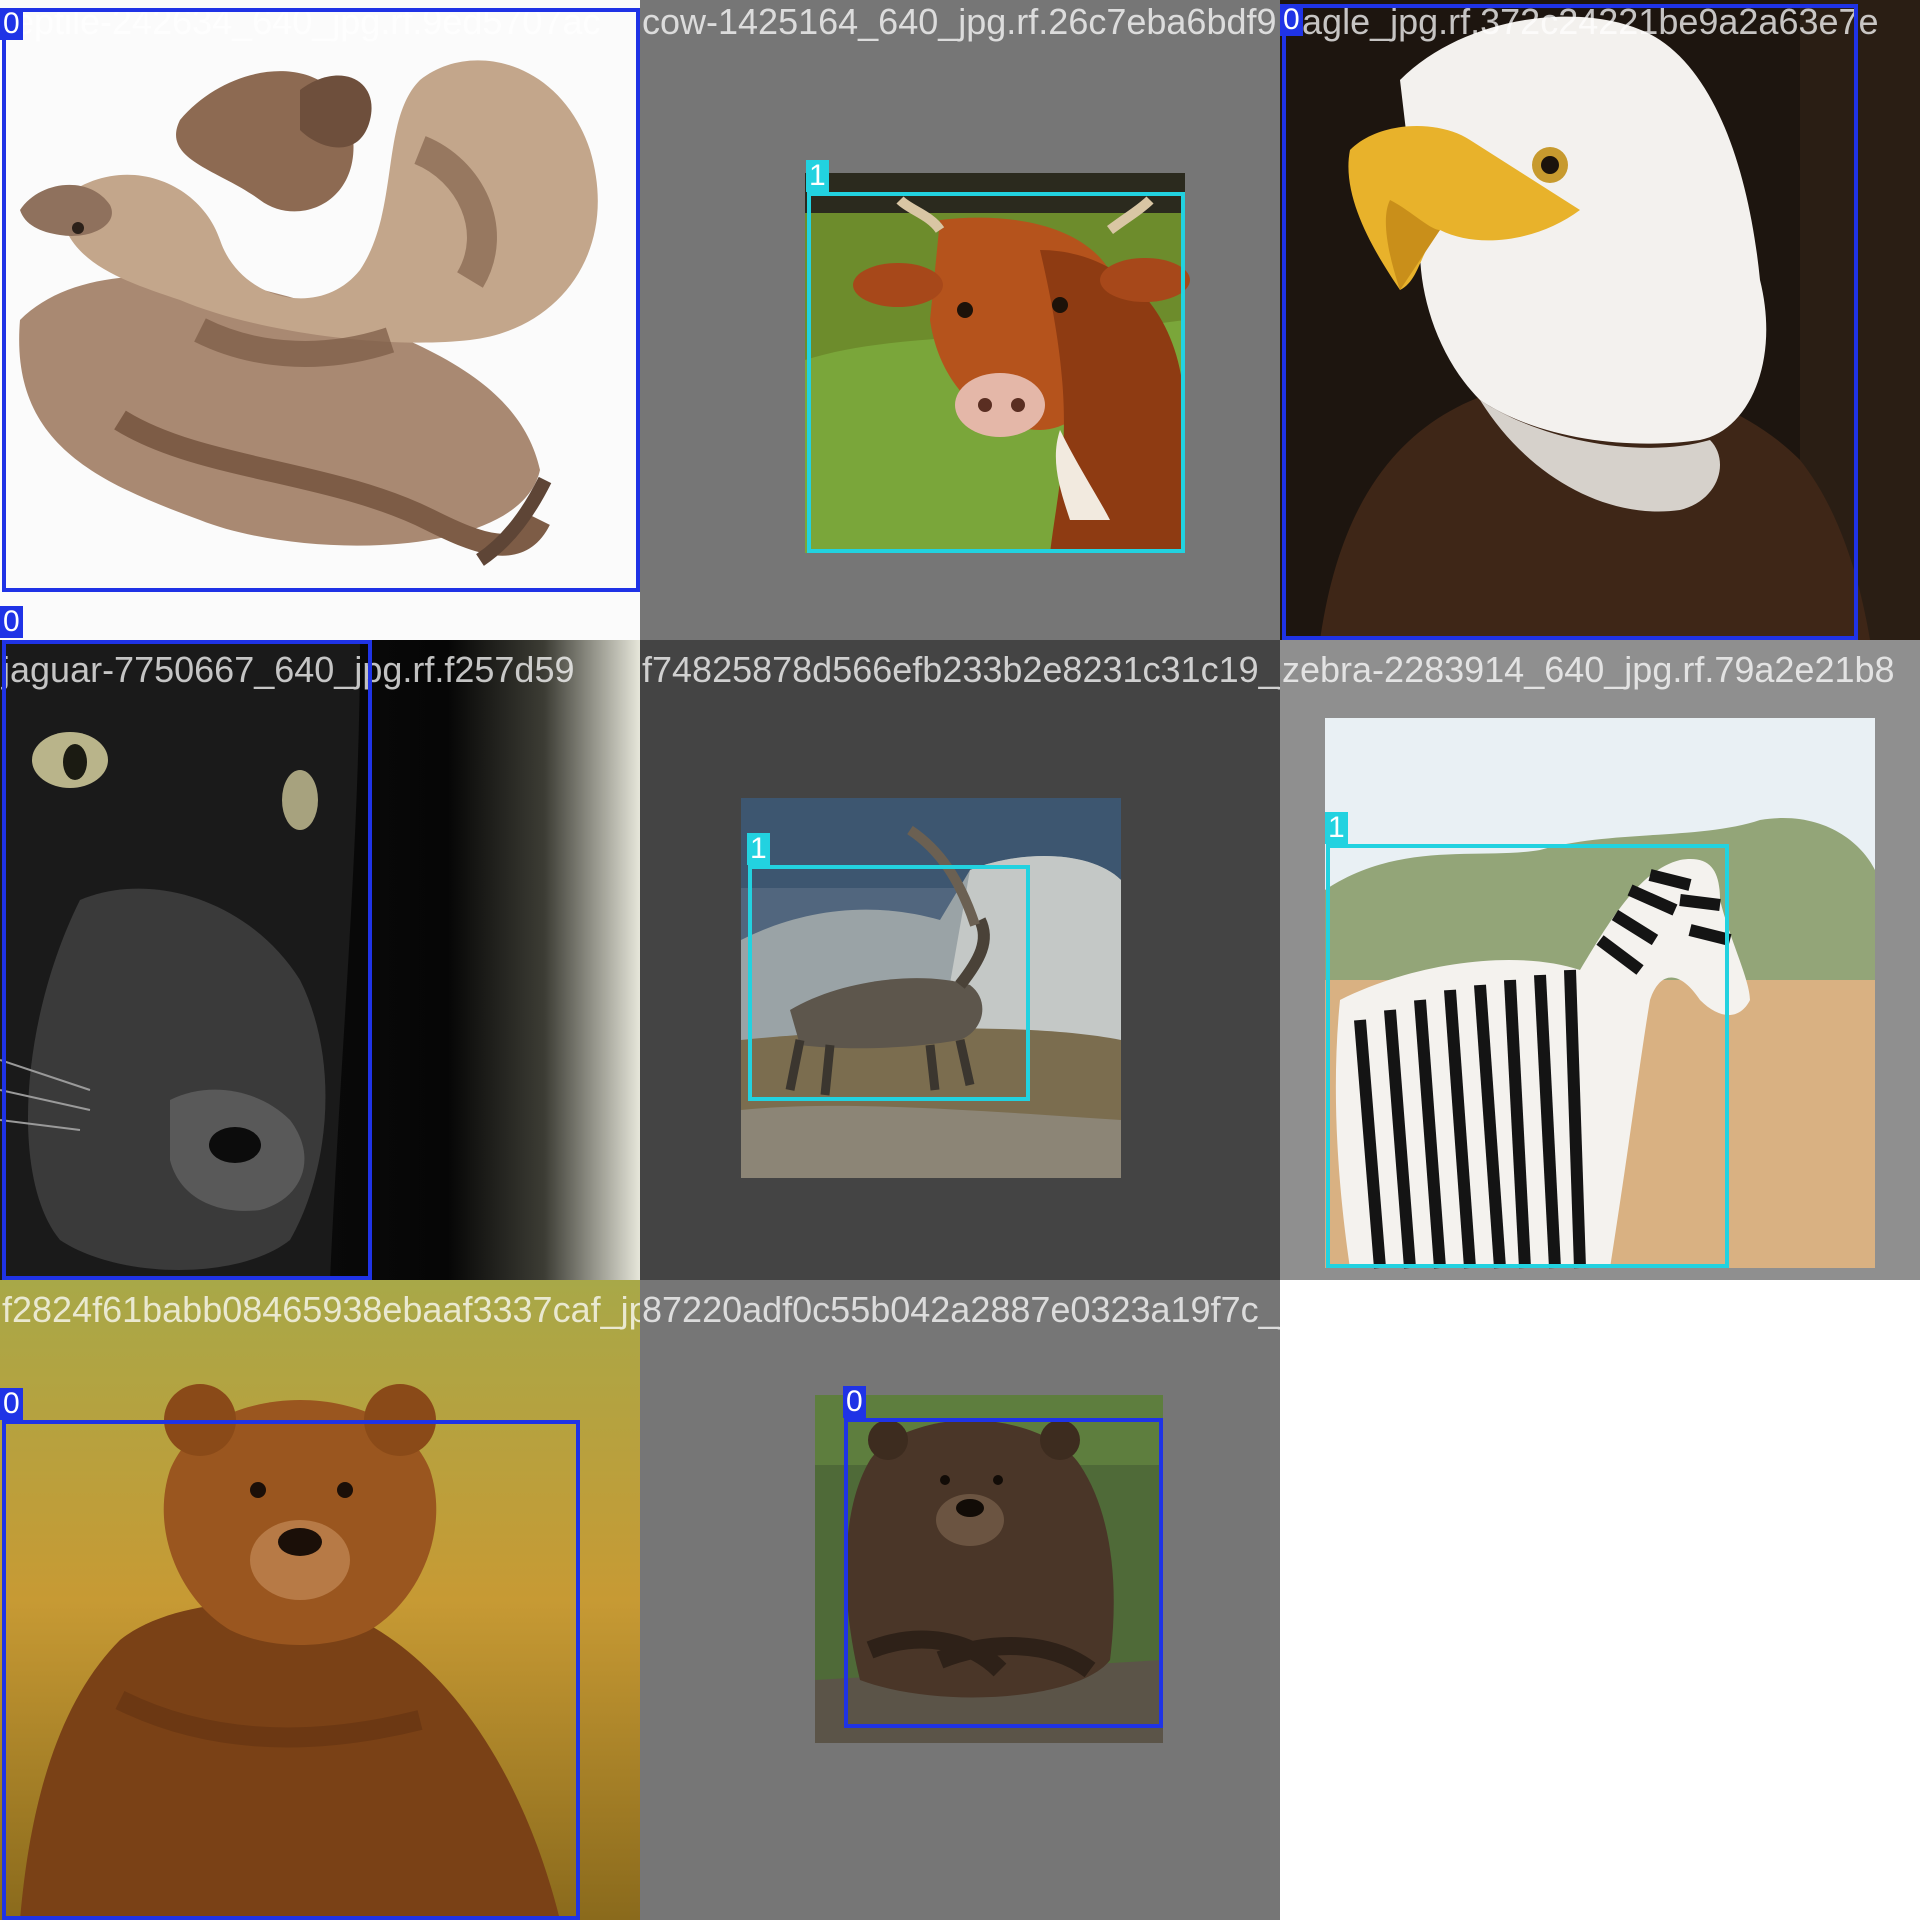 Image resolution: width=1920 pixels, height=1920 pixels. I want to click on tile-cow: cow-1425164_640_jpg.rf.26c7eba6bdf9 1, so click(960, 320).